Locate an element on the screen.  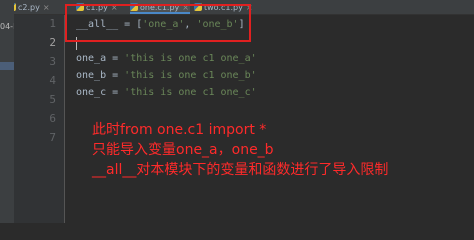
code-string: 'this is one c1 one_c' is located at coordinates (190, 92).